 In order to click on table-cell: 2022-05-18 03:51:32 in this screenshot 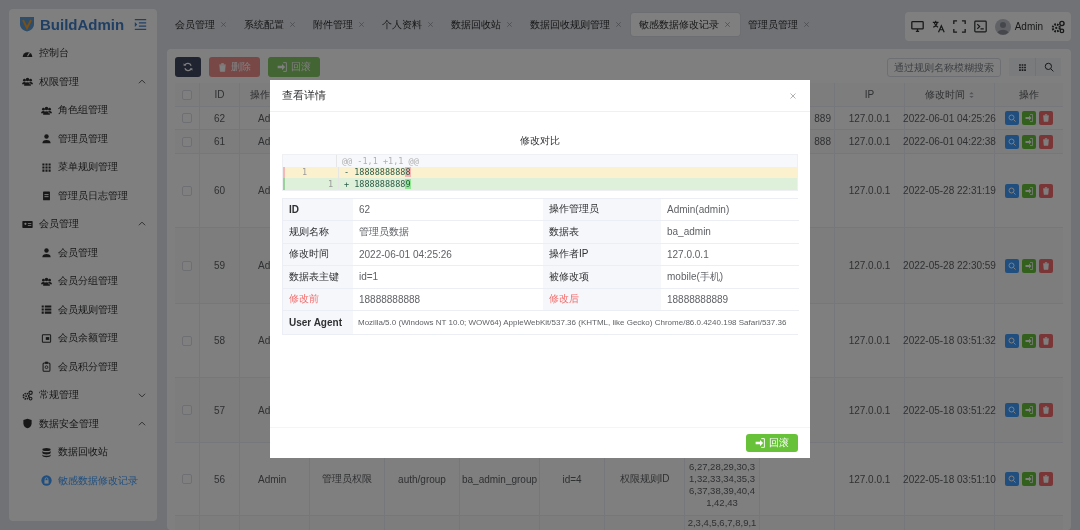, I will do `click(949, 340)`.